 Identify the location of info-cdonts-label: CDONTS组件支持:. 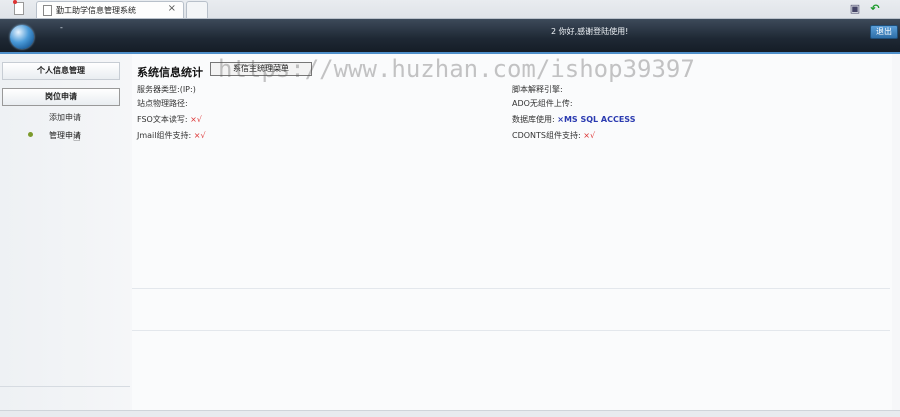
(546, 135).